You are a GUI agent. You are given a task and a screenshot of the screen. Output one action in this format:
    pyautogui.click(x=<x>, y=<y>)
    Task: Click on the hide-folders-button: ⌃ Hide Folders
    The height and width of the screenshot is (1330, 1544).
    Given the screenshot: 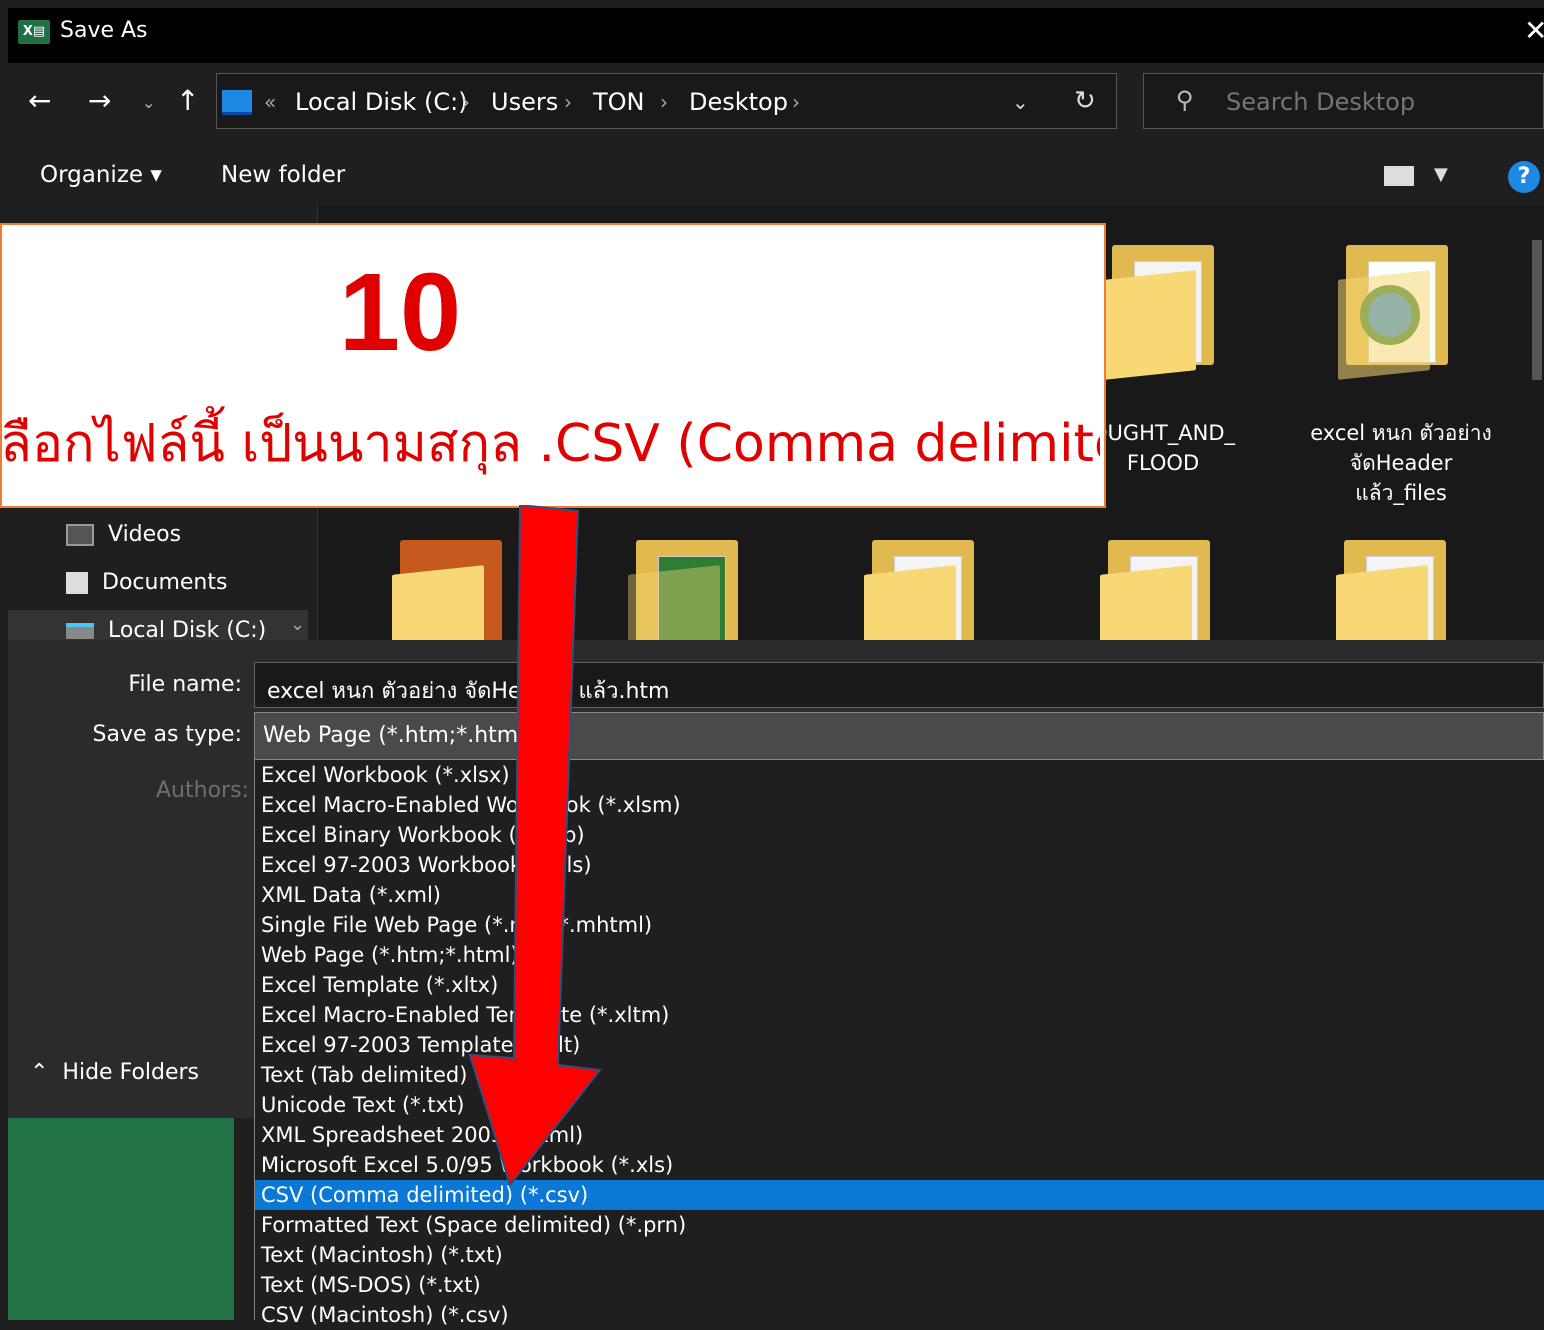 What is the action you would take?
    pyautogui.click(x=114, y=1072)
    